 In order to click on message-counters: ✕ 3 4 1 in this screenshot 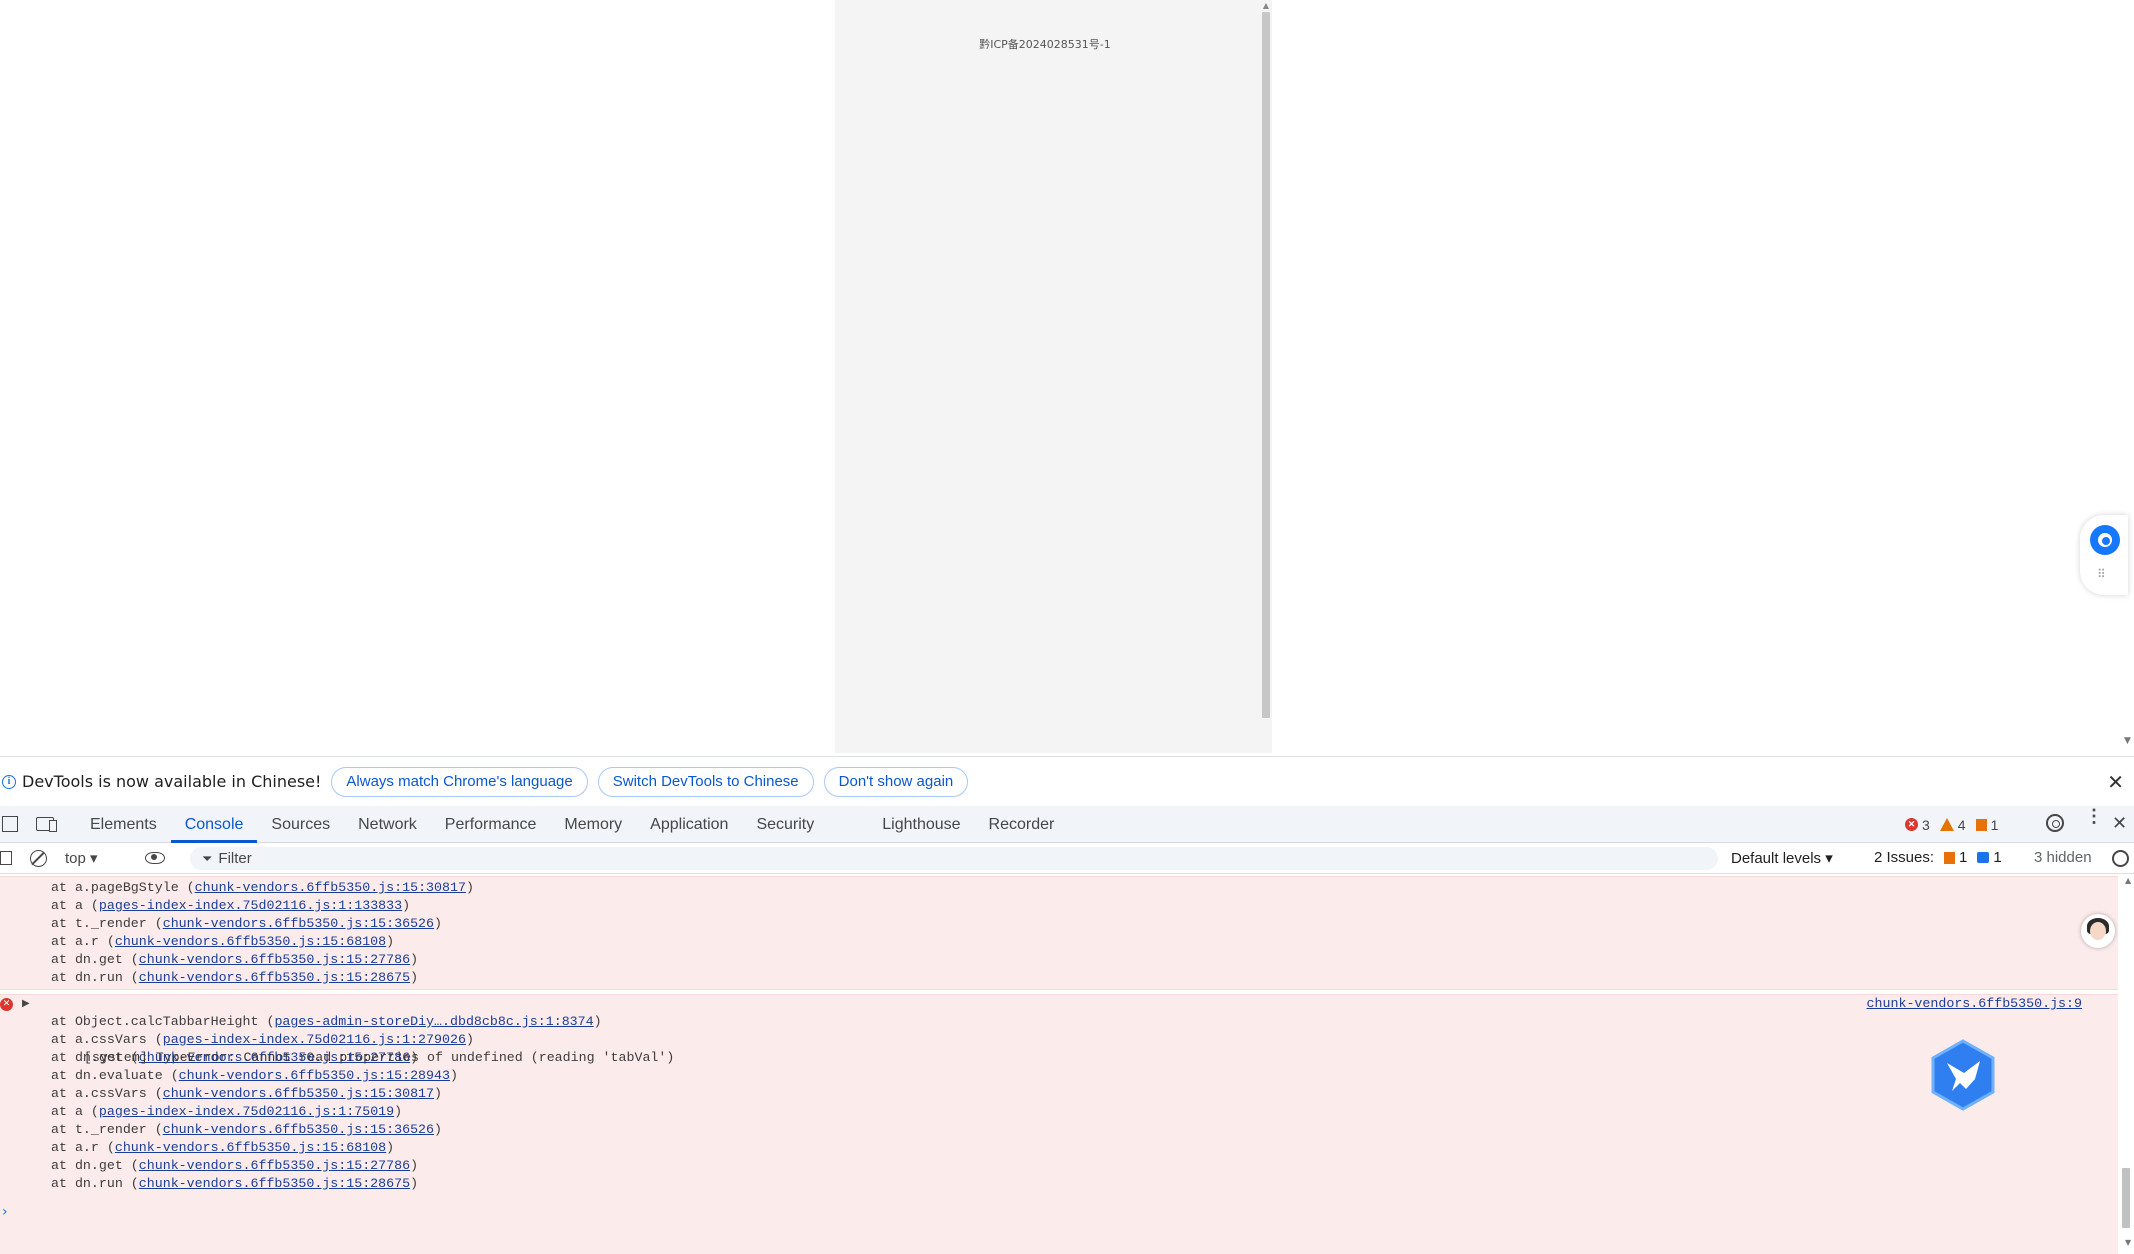, I will do `click(1951, 824)`.